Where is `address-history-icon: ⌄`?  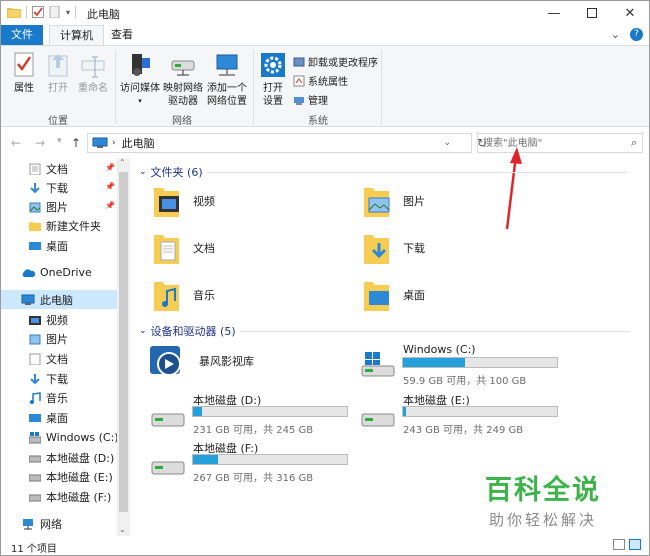 address-history-icon: ⌄ is located at coordinates (447, 143).